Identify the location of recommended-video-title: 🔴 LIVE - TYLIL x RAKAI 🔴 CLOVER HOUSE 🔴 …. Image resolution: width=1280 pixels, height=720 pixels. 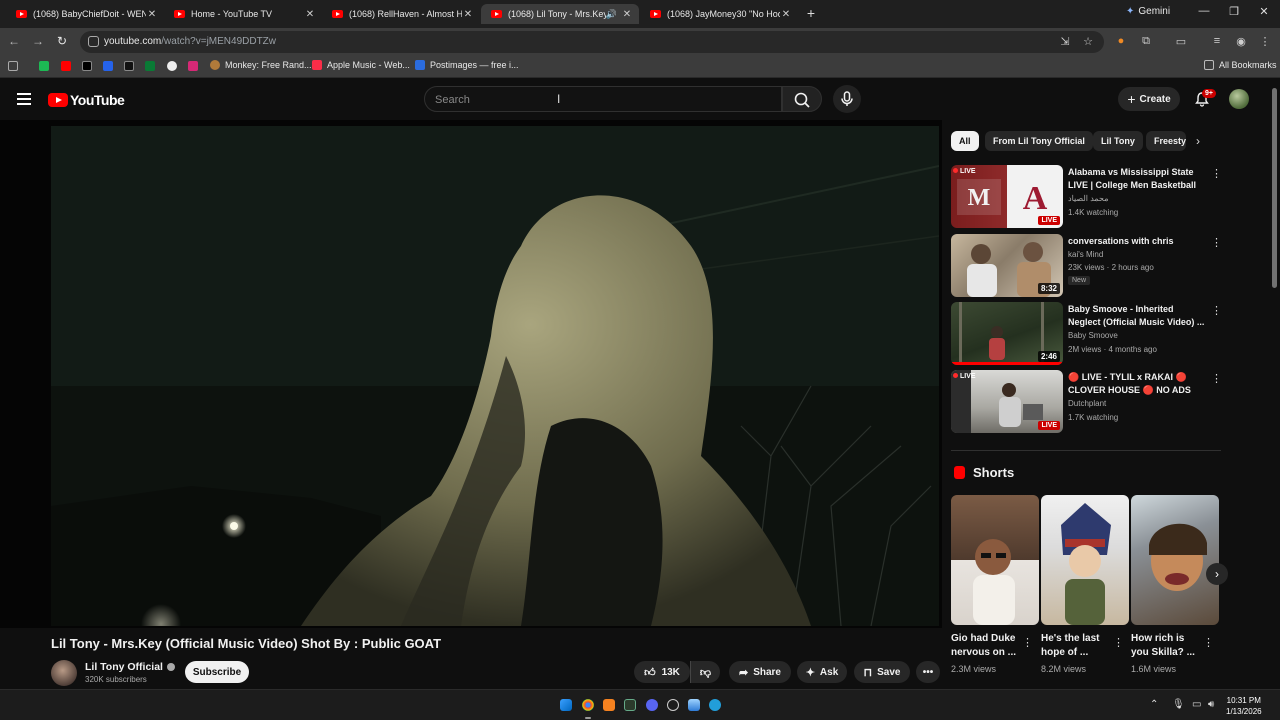
(1137, 384).